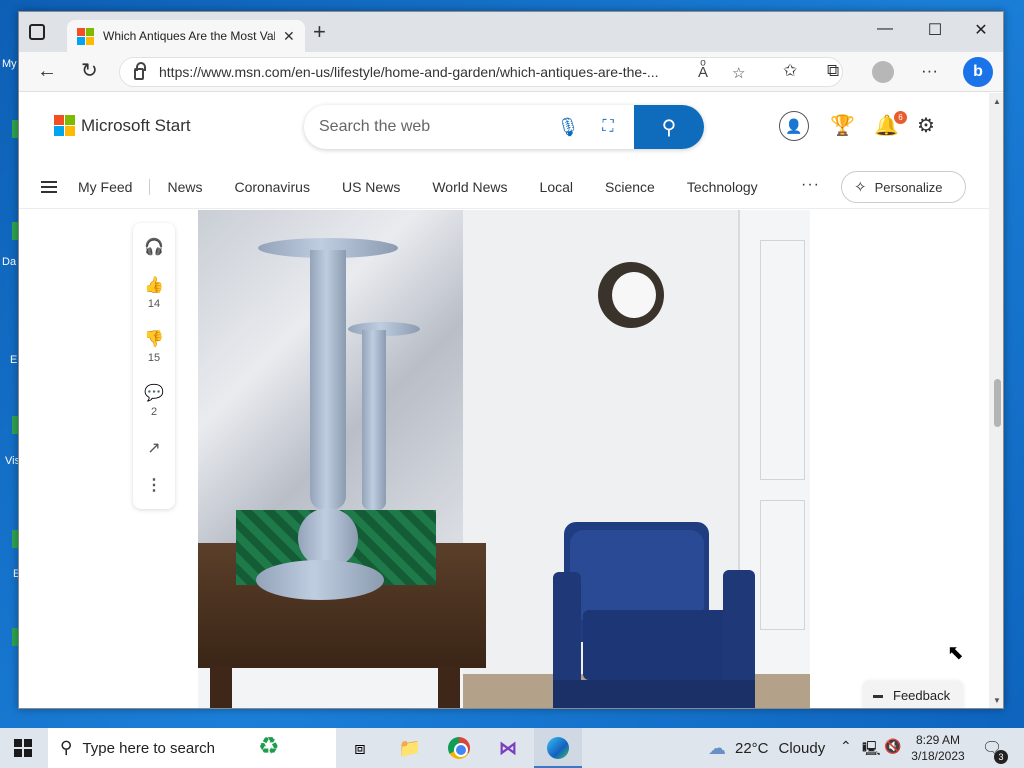 The image size is (1024, 768). What do you see at coordinates (790, 71) in the screenshot?
I see `favorites-icon: ✩` at bounding box center [790, 71].